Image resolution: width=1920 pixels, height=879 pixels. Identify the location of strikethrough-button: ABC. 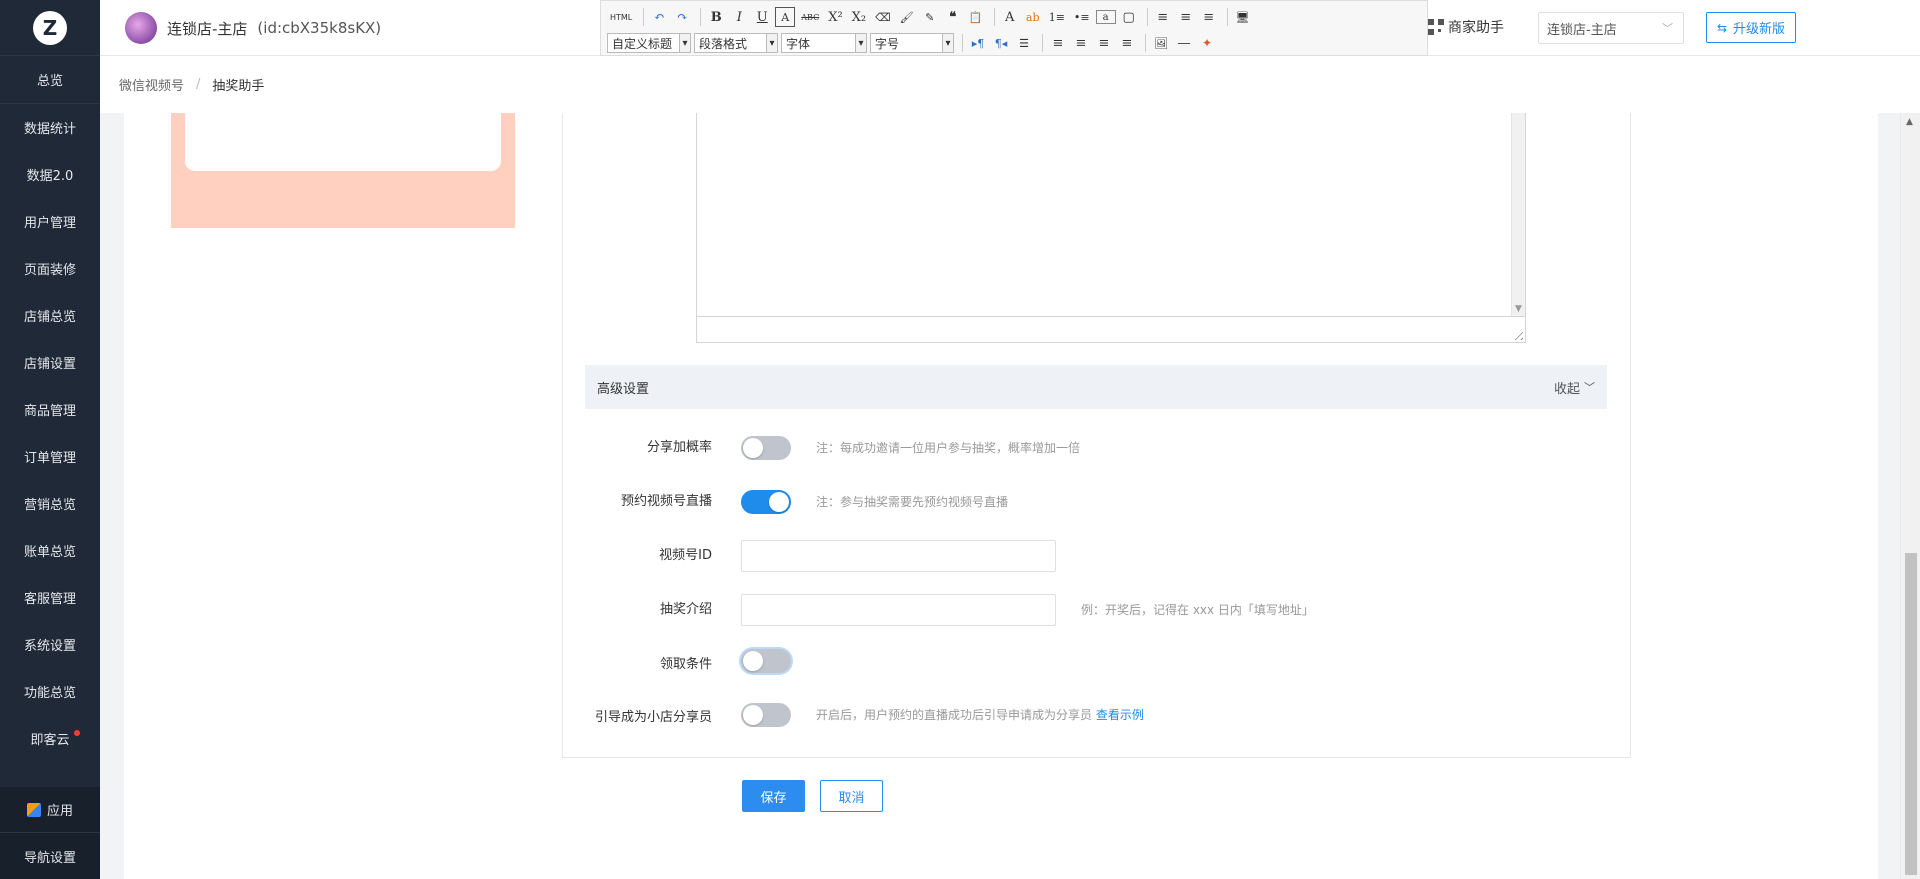
(810, 17).